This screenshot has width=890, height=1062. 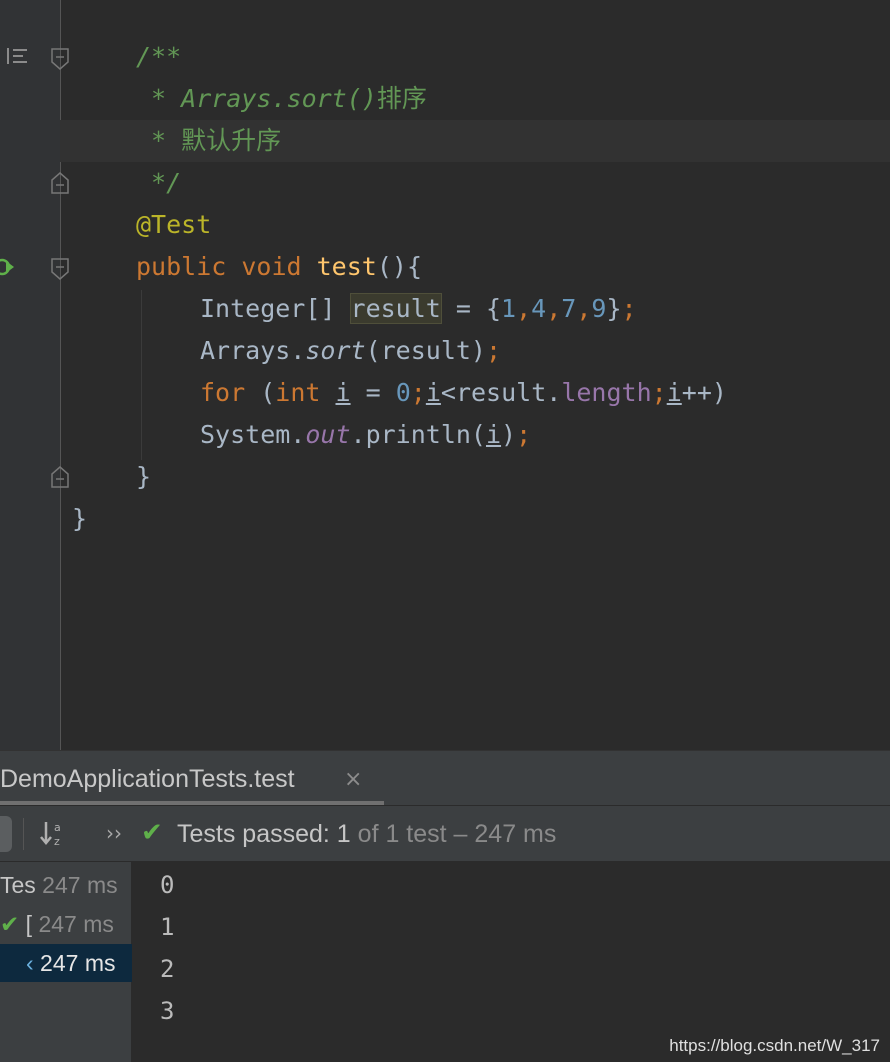 I want to click on code-token: *, so click(x=159, y=140).